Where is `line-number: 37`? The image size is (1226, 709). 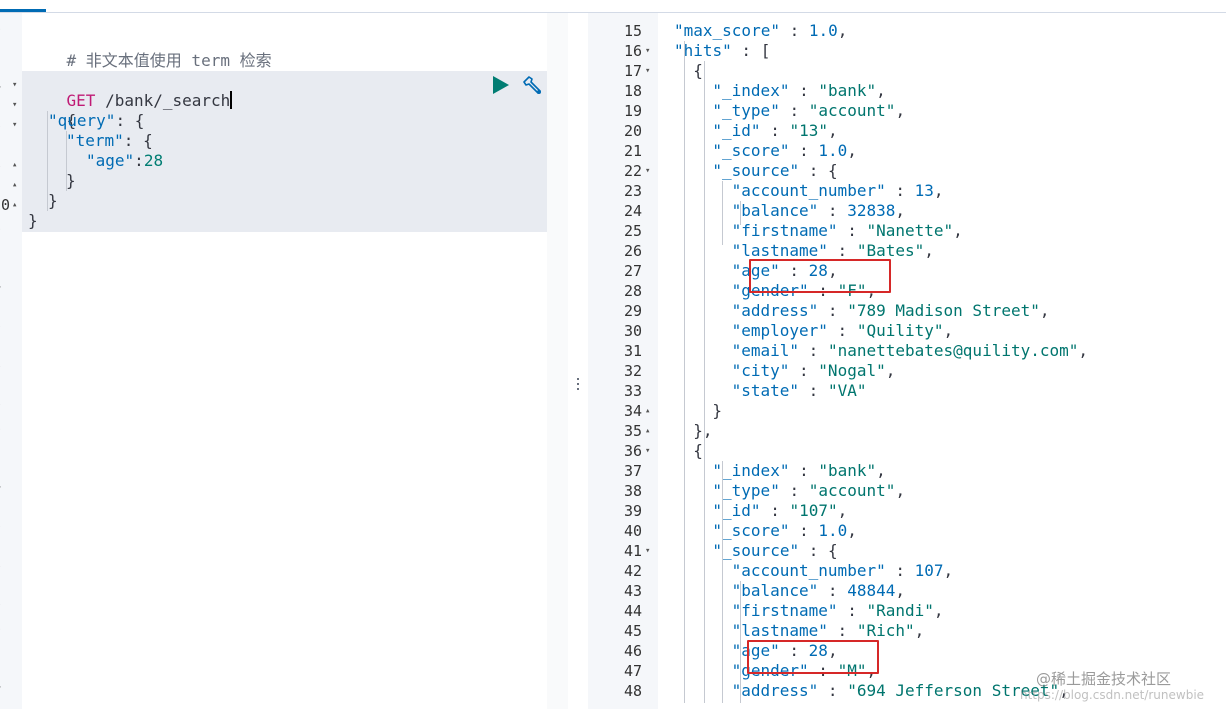
line-number: 37 is located at coordinates (632, 471).